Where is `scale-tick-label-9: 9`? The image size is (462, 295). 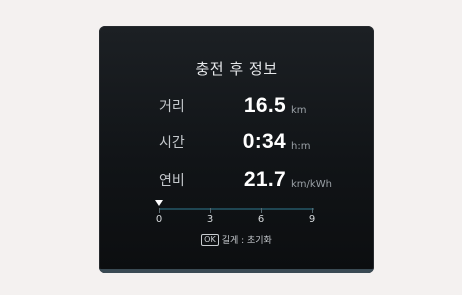 scale-tick-label-9: 9 is located at coordinates (312, 219).